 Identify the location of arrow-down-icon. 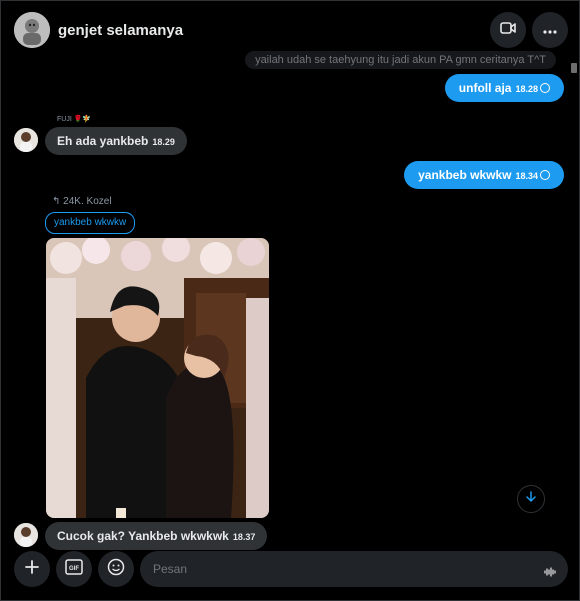
(531, 499).